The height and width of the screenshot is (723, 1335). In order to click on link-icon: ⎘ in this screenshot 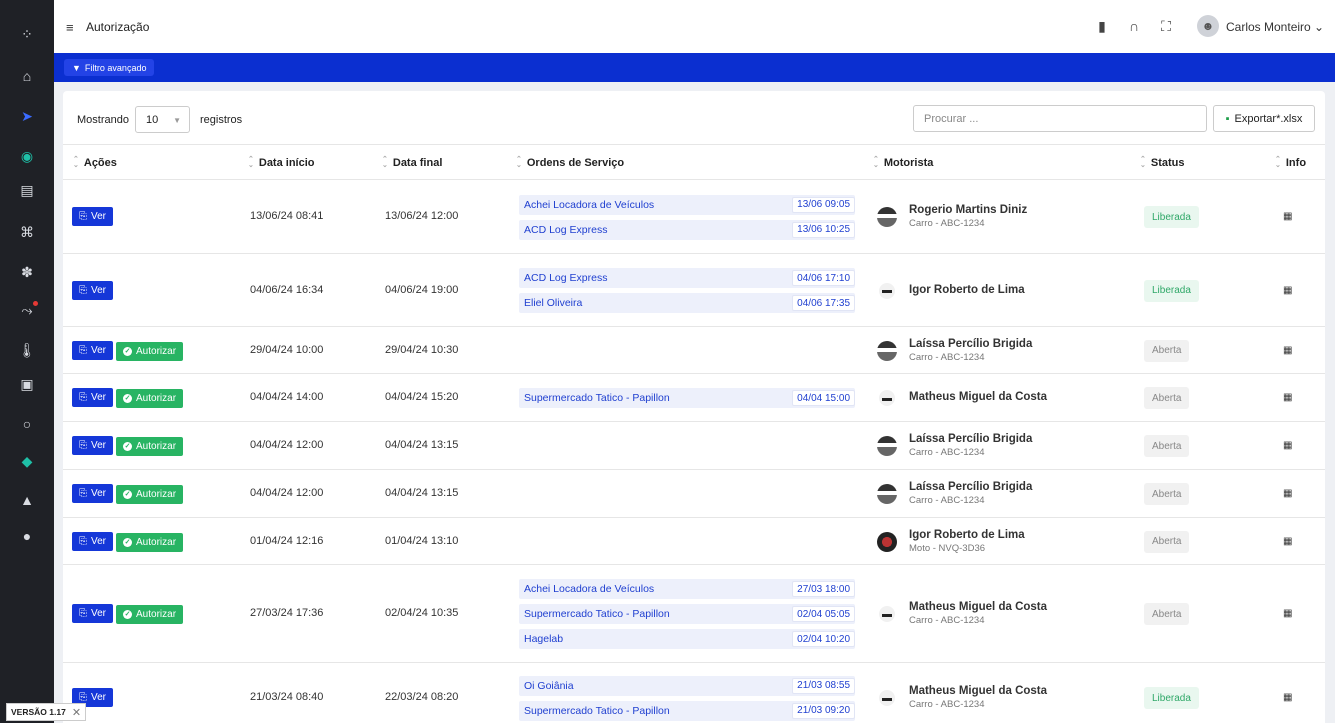, I will do `click(83, 697)`.